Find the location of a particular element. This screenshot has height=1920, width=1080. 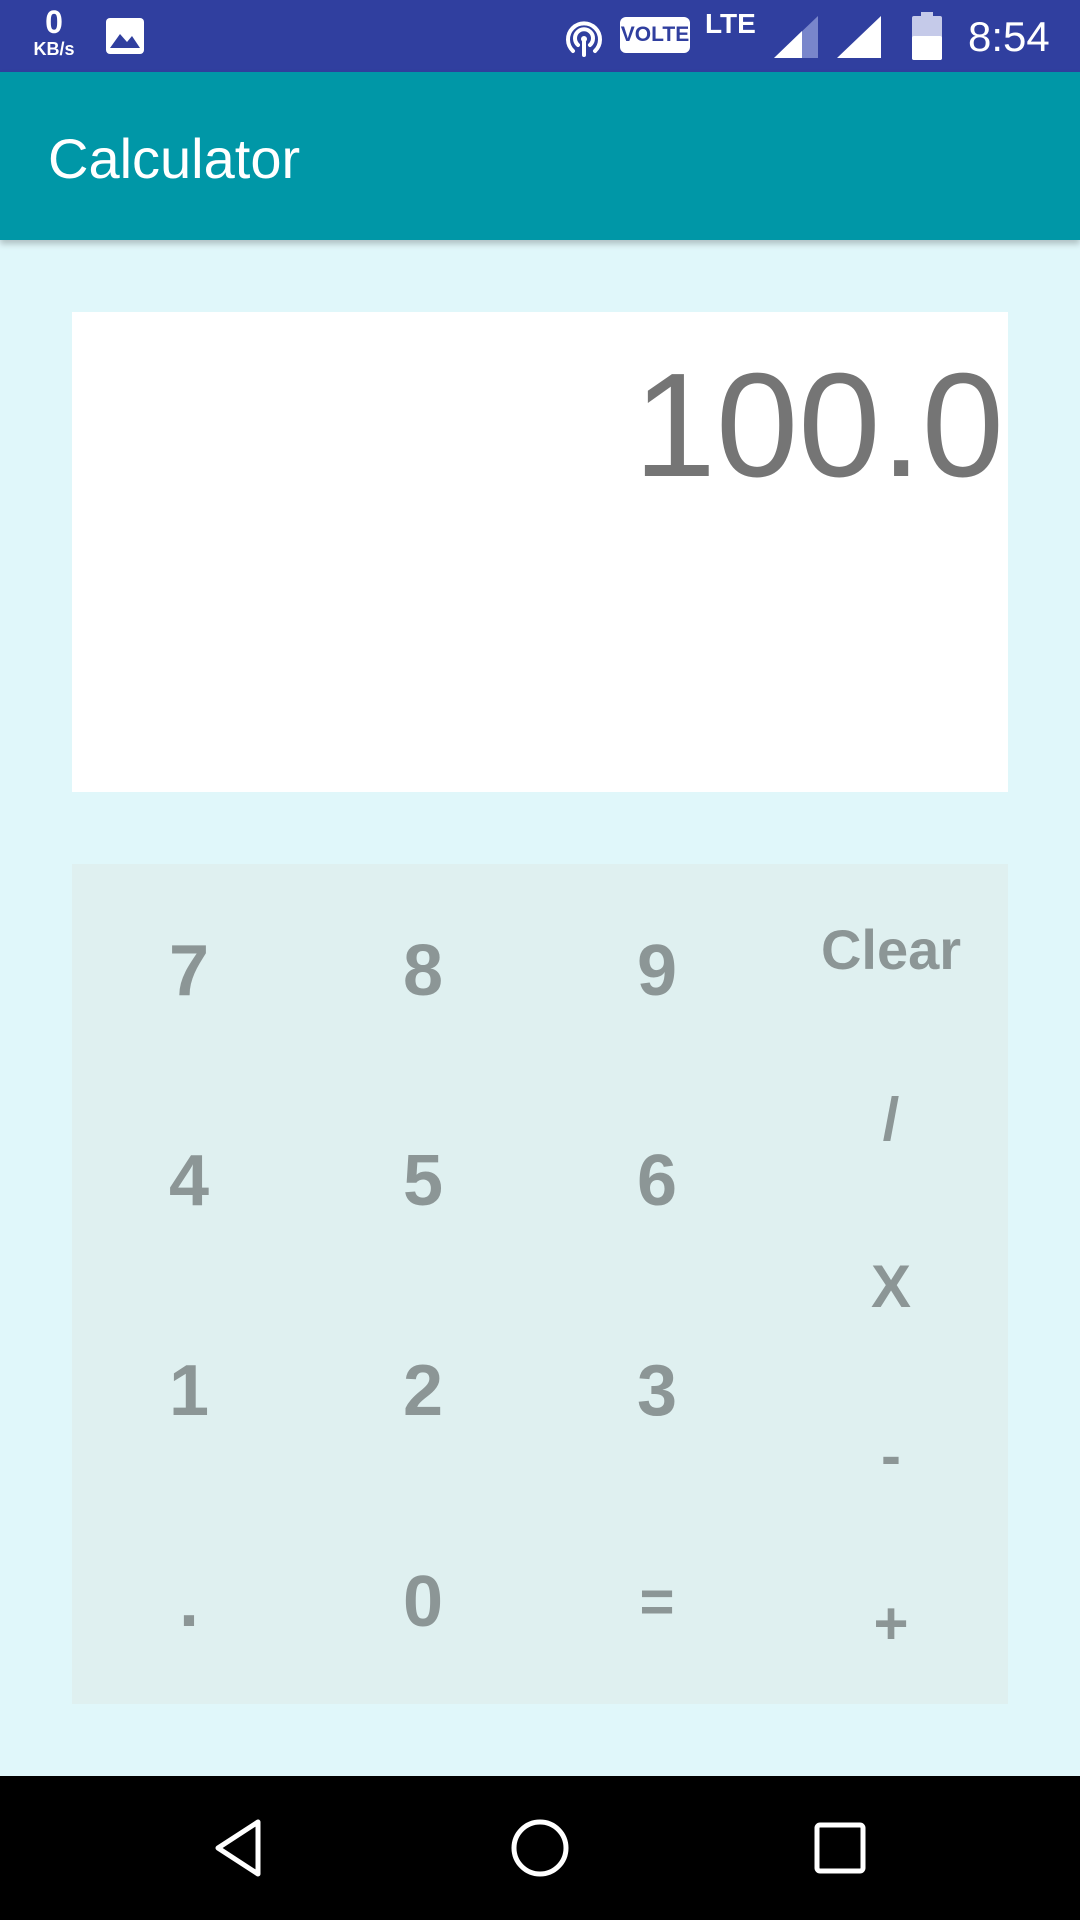

key-0: 0 is located at coordinates (423, 1602).